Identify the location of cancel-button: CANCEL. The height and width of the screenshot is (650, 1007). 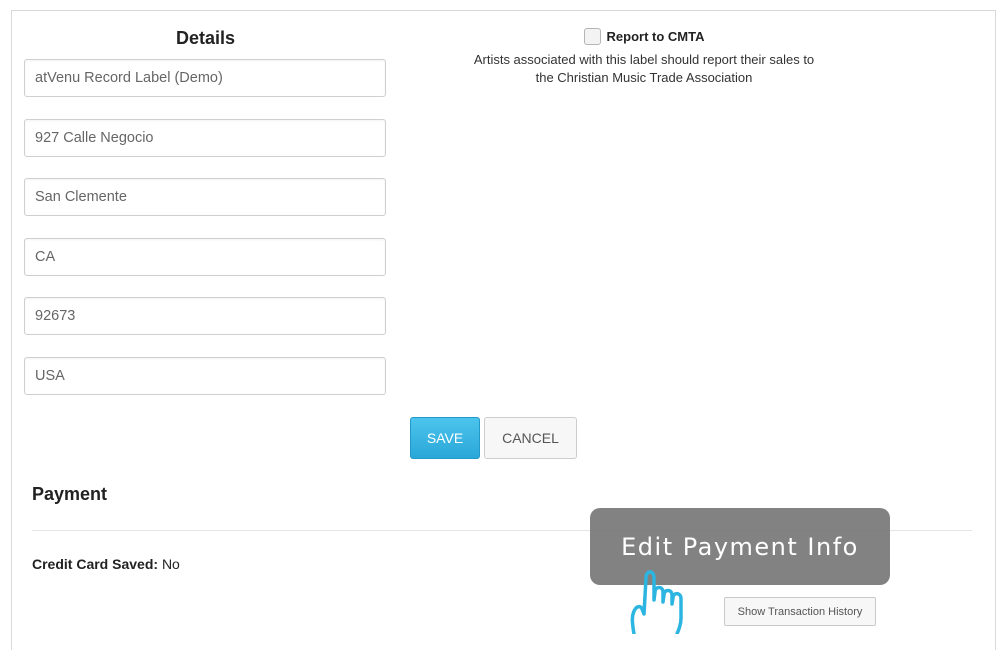
(530, 438).